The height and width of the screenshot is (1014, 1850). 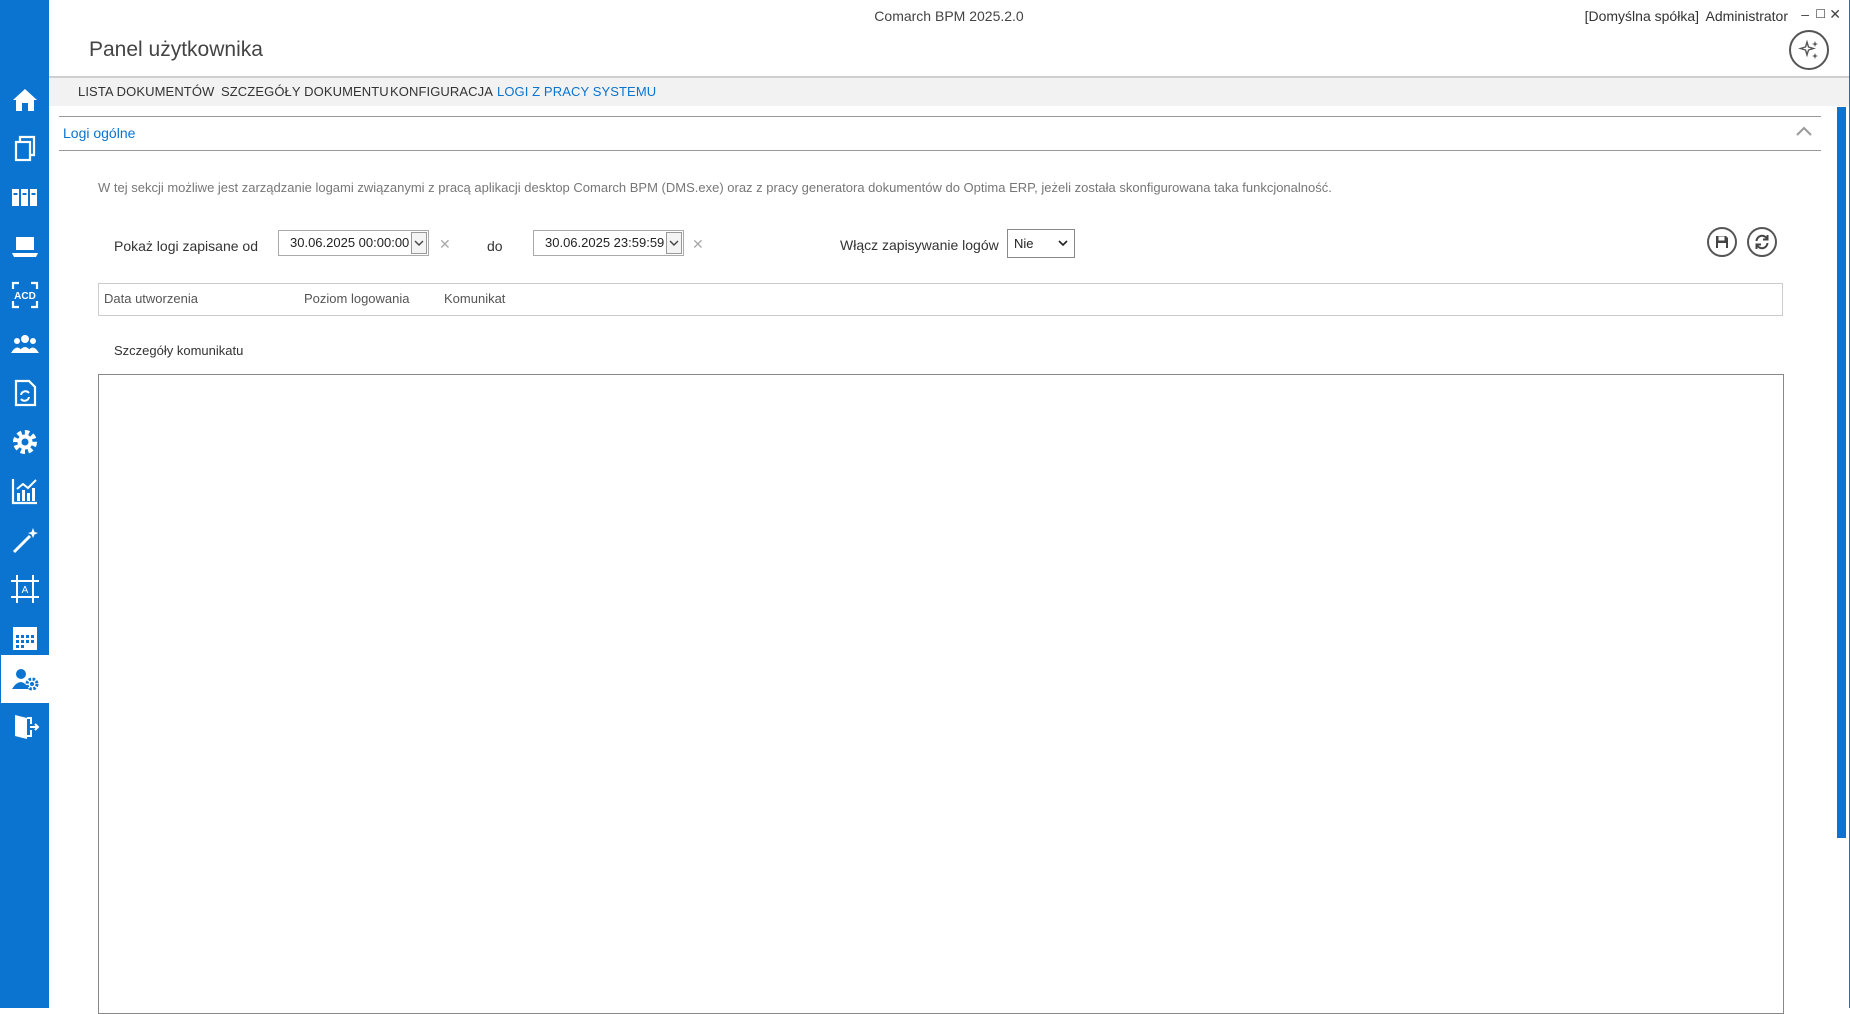 What do you see at coordinates (949, 16) in the screenshot?
I see `window-title: Comarch BPM 2025.2.0` at bounding box center [949, 16].